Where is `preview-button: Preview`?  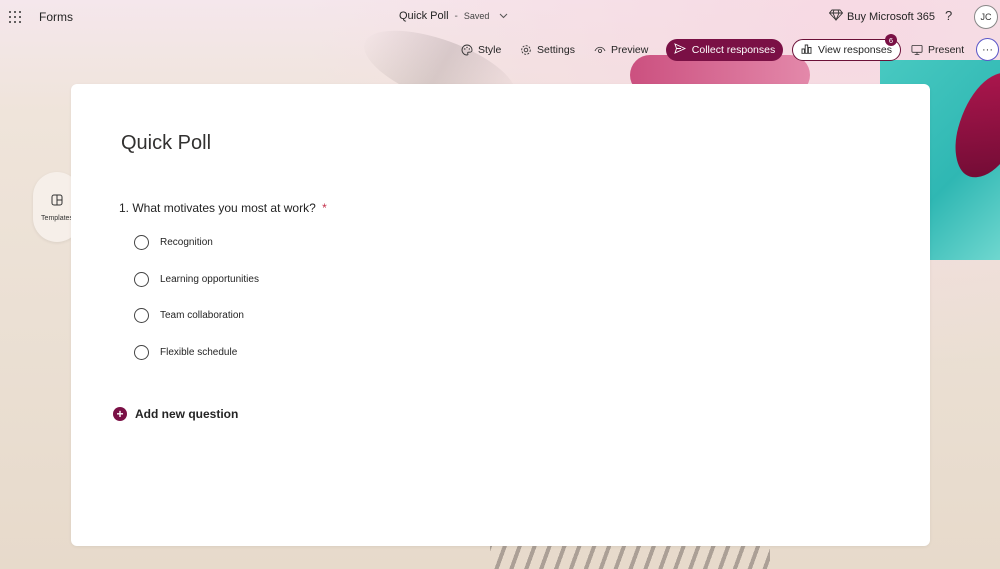
preview-button: Preview is located at coordinates (621, 50).